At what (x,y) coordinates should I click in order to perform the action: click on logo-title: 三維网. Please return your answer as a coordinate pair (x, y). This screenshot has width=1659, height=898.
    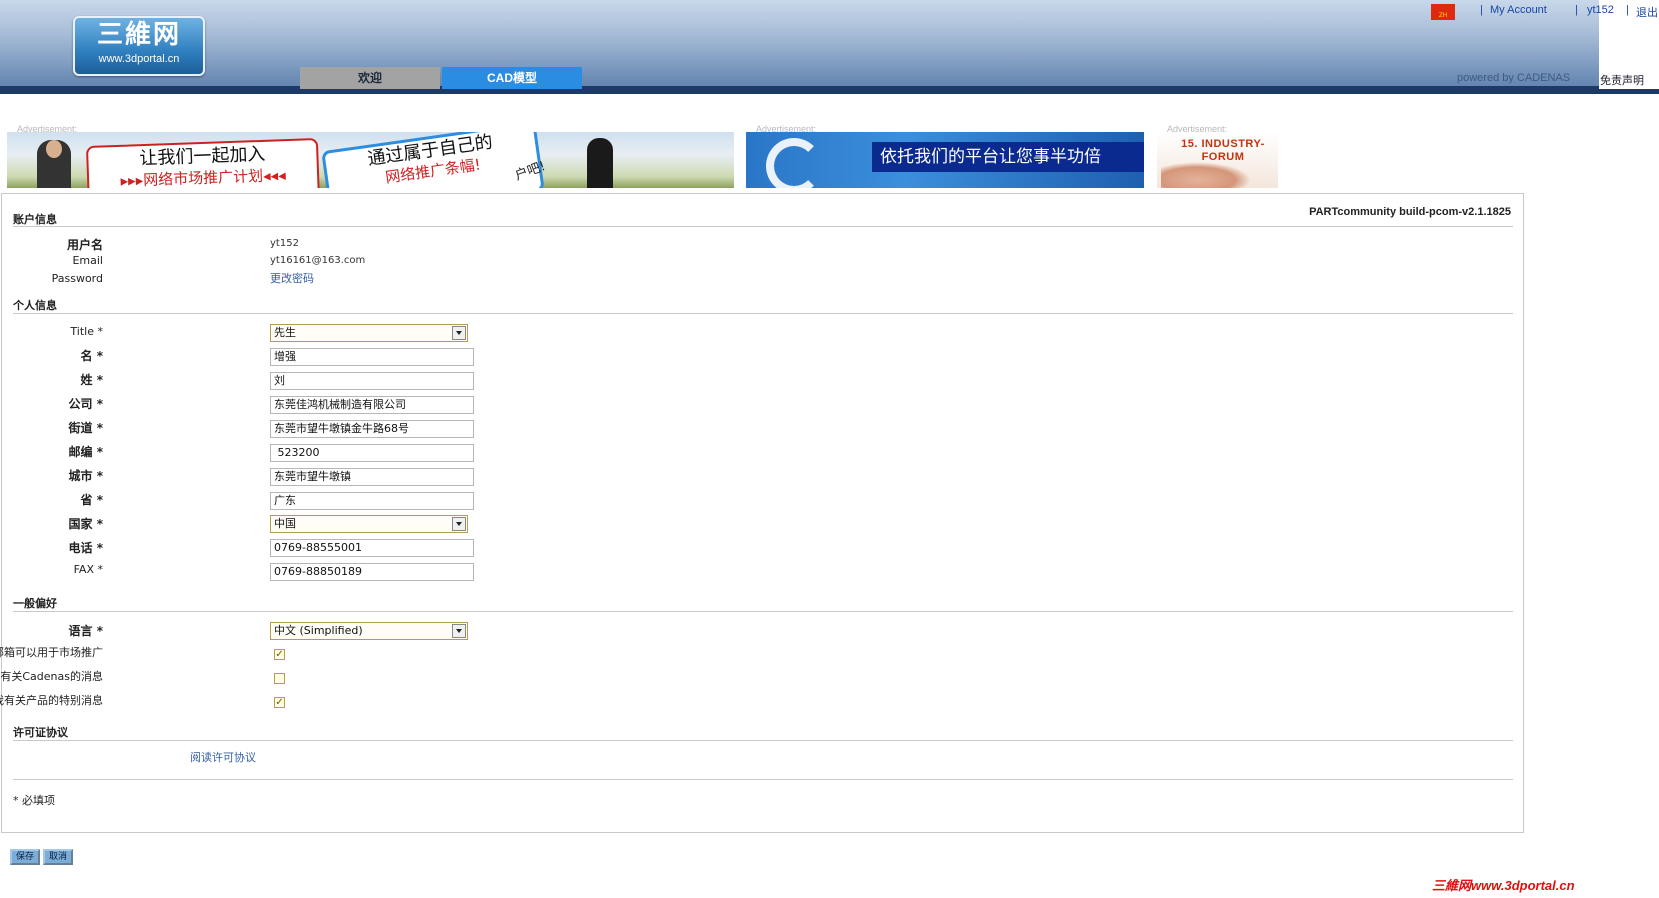
    Looking at the image, I should click on (138, 35).